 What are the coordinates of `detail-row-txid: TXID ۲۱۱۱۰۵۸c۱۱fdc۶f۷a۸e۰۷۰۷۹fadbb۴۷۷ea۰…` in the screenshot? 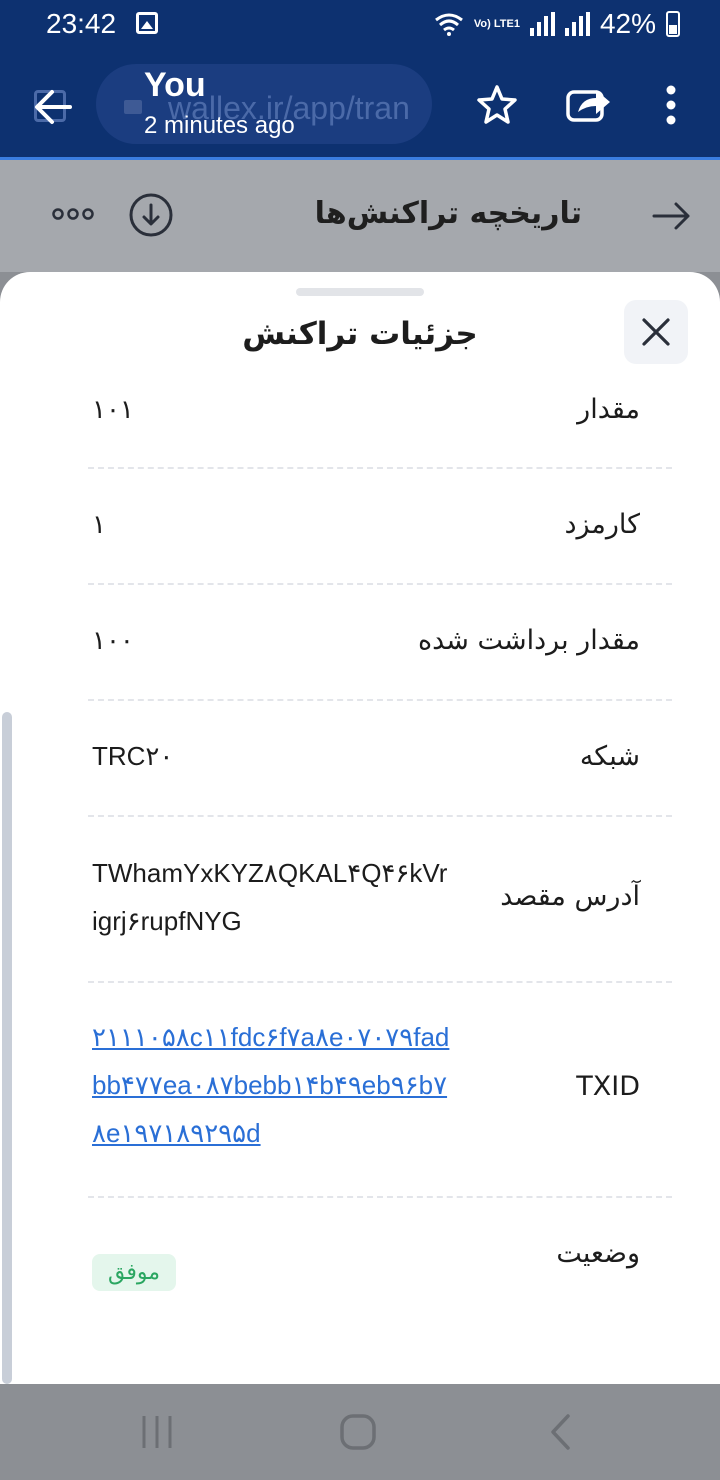 It's located at (380, 1090).